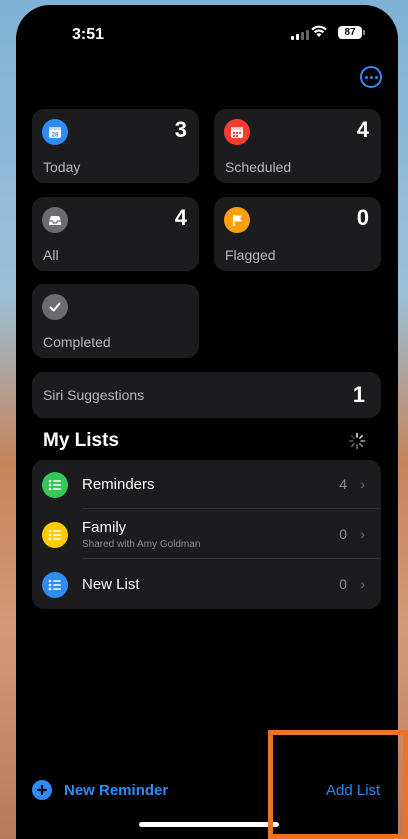 The height and width of the screenshot is (839, 408). What do you see at coordinates (207, 33) in the screenshot?
I see `status-bar: 3:51 87` at bounding box center [207, 33].